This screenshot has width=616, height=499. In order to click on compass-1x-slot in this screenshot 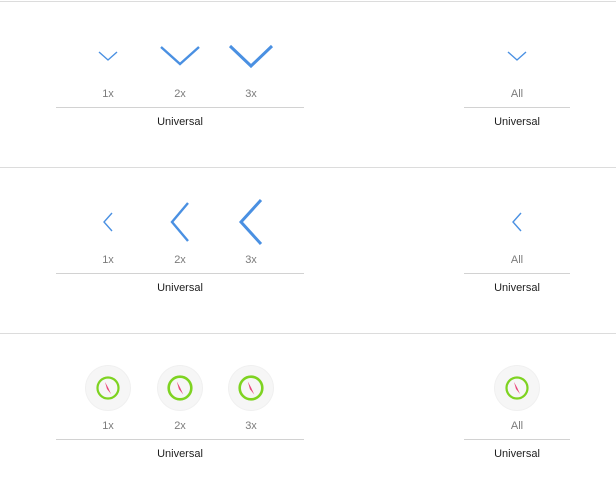, I will do `click(108, 388)`.